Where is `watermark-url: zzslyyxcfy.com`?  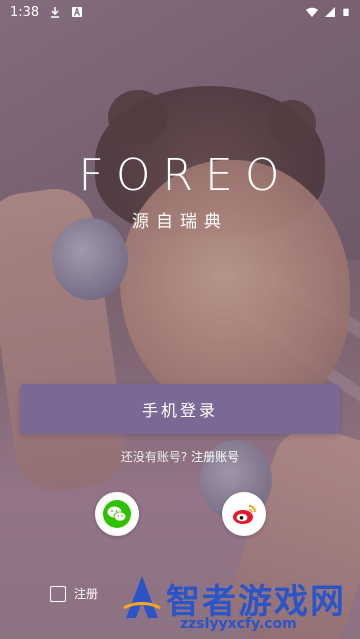
watermark-url: zzslyyxcfy.com is located at coordinates (238, 624).